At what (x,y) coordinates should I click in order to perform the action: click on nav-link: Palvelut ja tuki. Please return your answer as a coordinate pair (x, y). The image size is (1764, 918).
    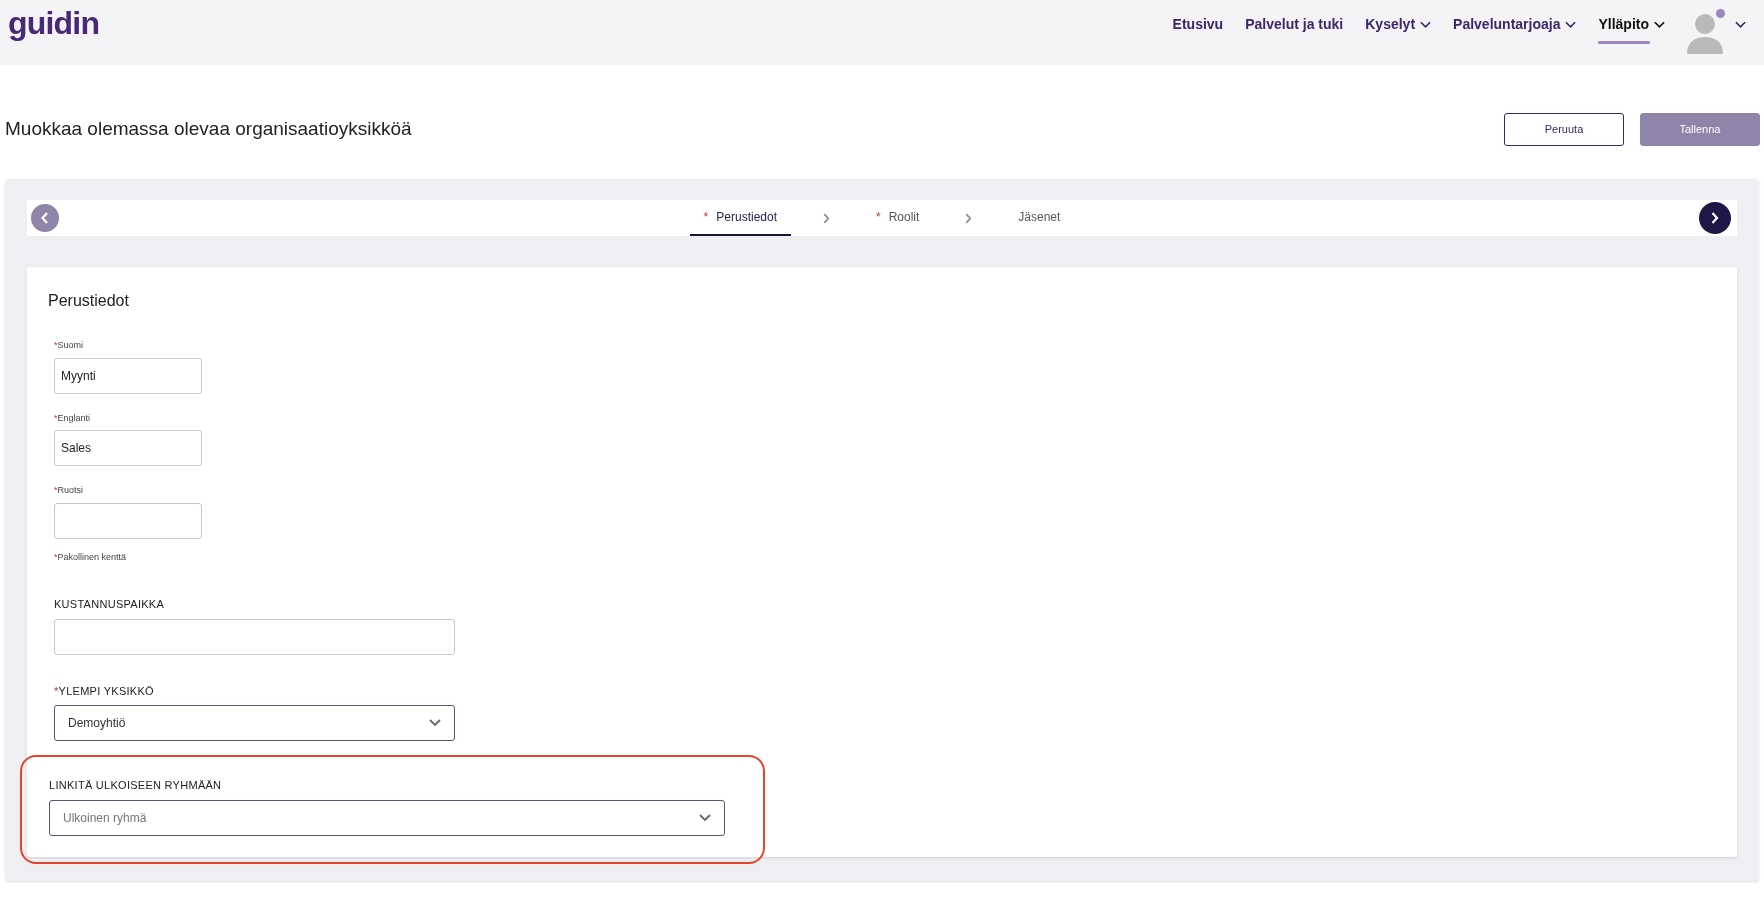
    Looking at the image, I should click on (1294, 24).